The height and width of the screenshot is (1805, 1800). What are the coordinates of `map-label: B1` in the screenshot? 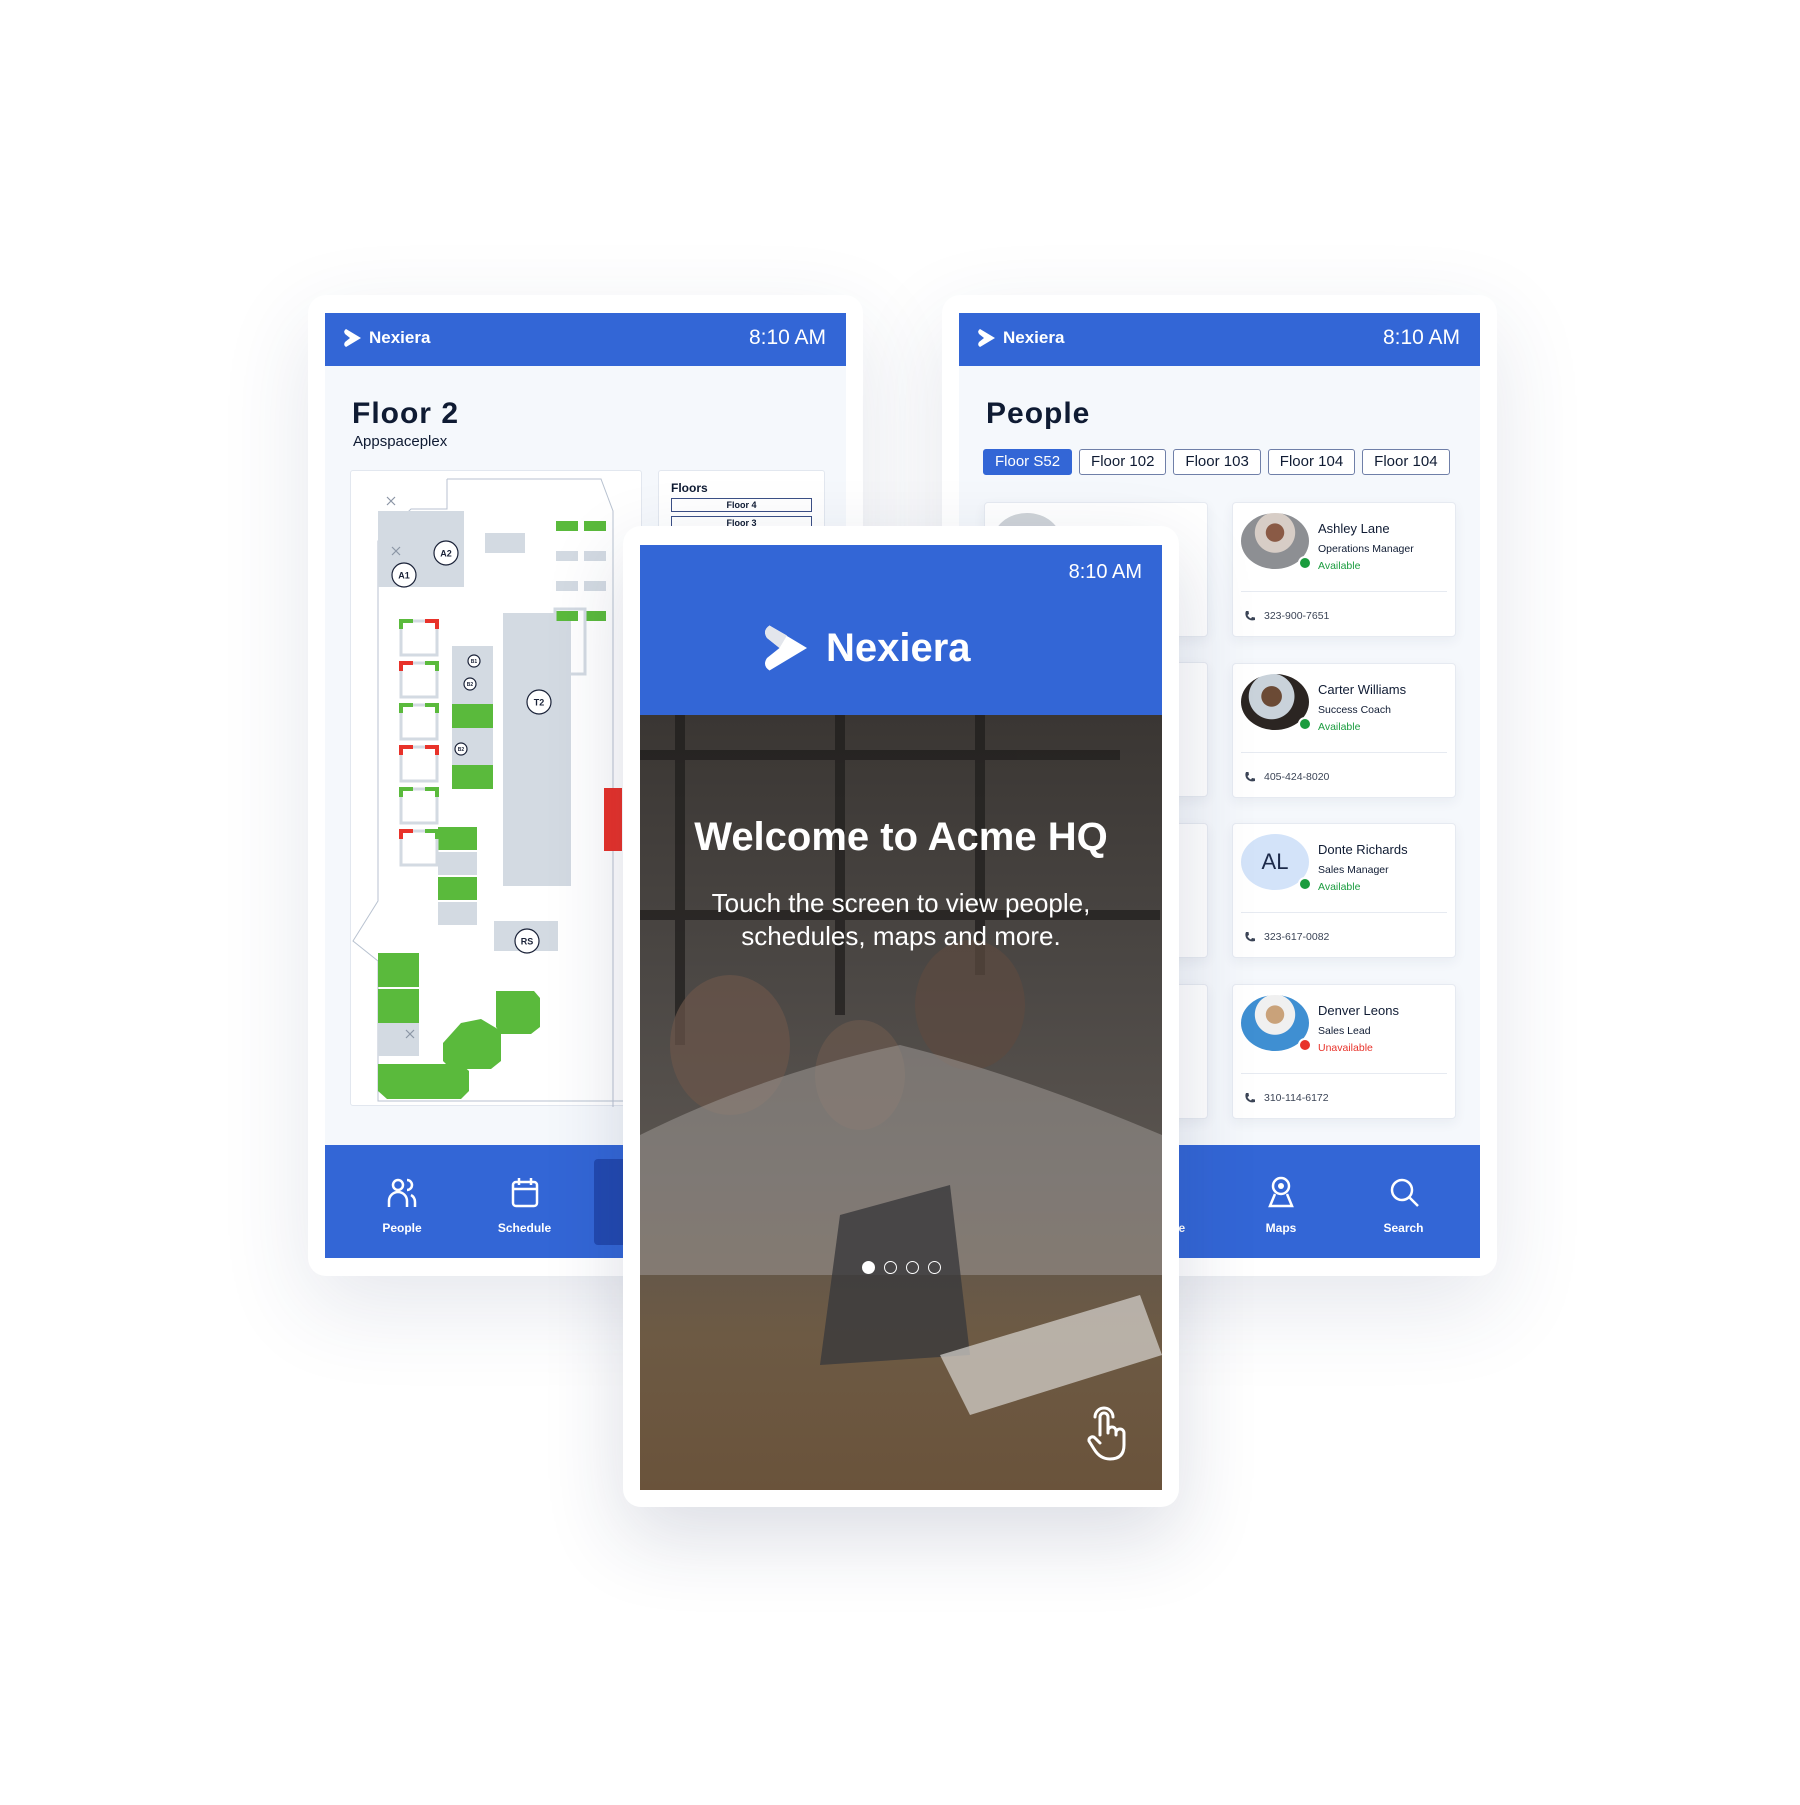 It's located at (474, 662).